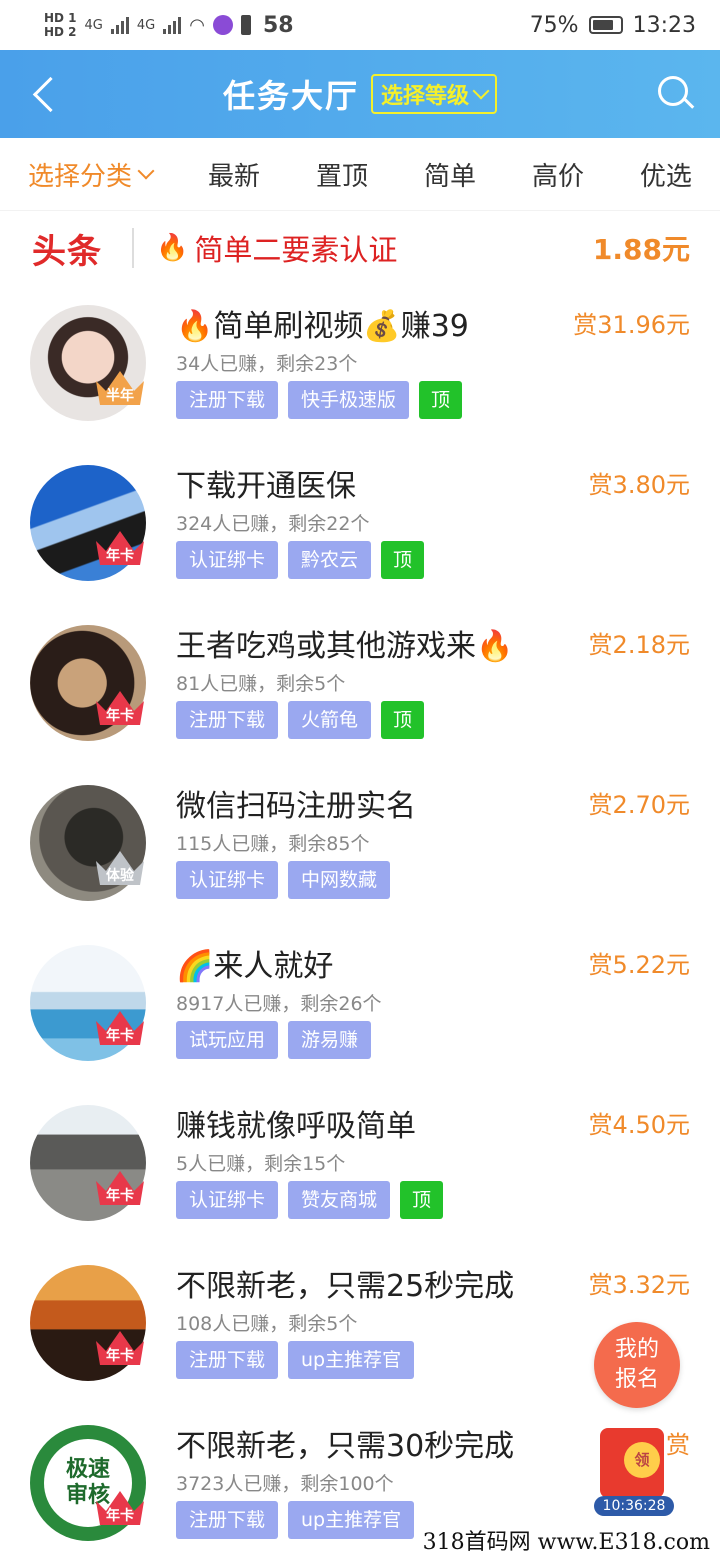 This screenshot has width=720, height=1565. What do you see at coordinates (172, 248) in the screenshot?
I see `fire-icon: 🔥` at bounding box center [172, 248].